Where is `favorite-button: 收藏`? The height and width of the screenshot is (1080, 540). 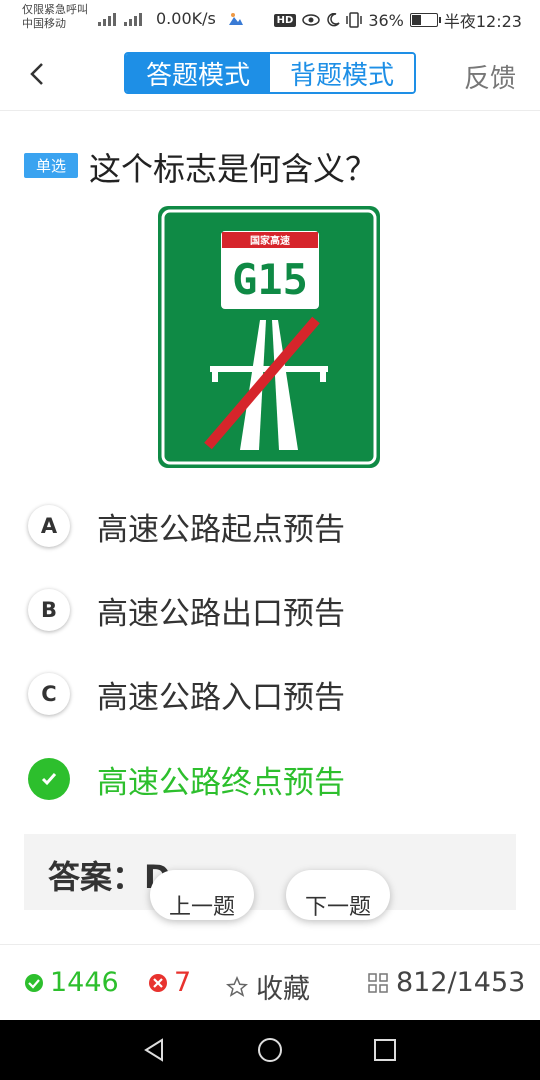
favorite-button: 收藏 is located at coordinates (268, 986).